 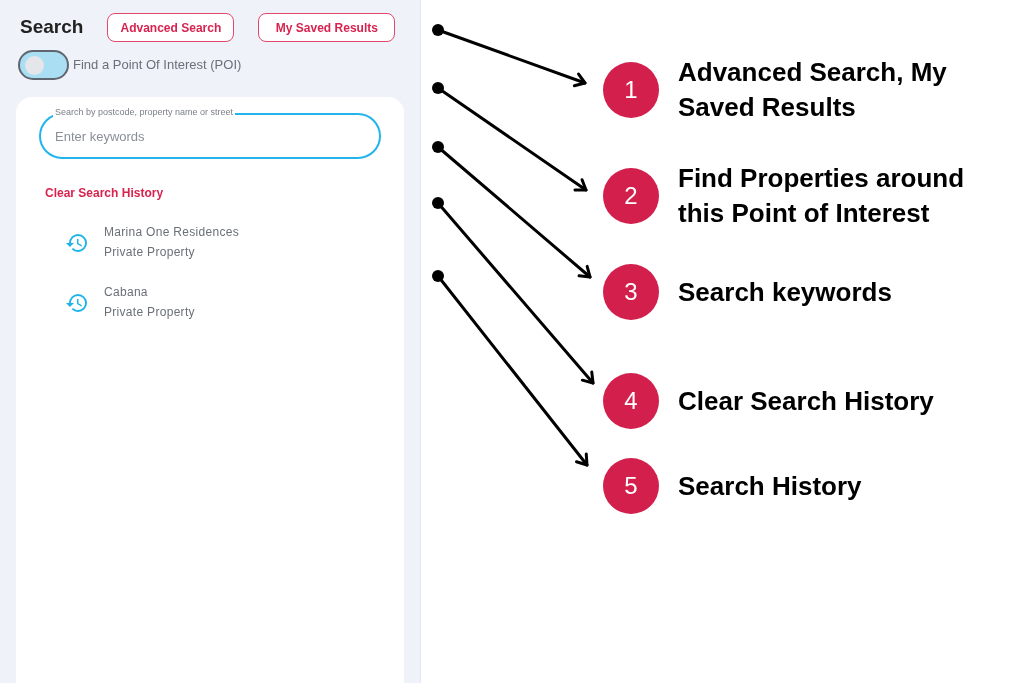 I want to click on toggle-label: Find a Point Of Interest (POI), so click(x=157, y=65).